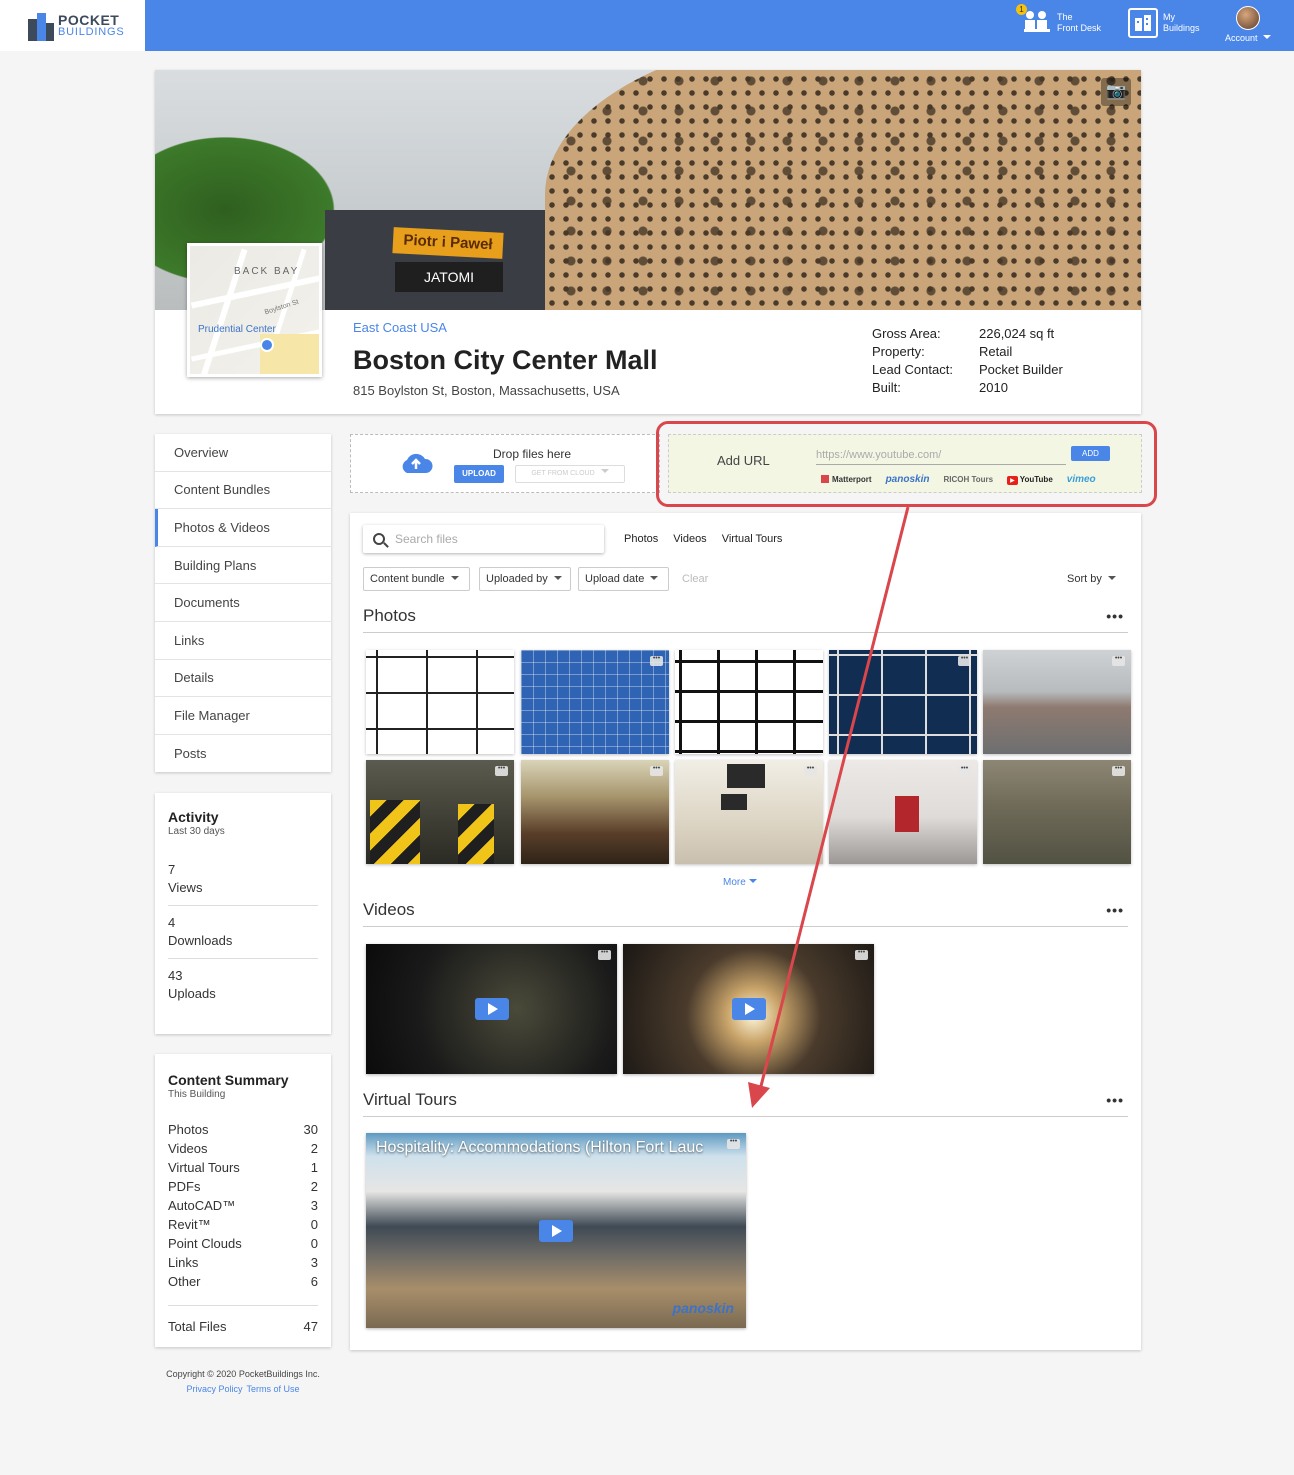  I want to click on sidebar-item-file-manager: File Manager, so click(243, 716).